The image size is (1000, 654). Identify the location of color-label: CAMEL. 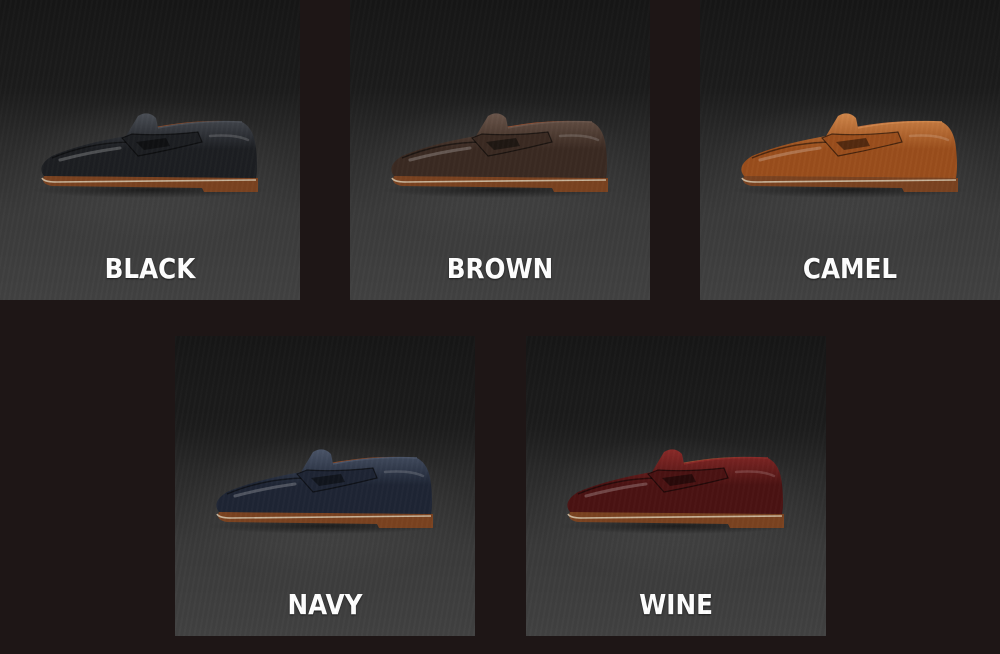
(850, 268).